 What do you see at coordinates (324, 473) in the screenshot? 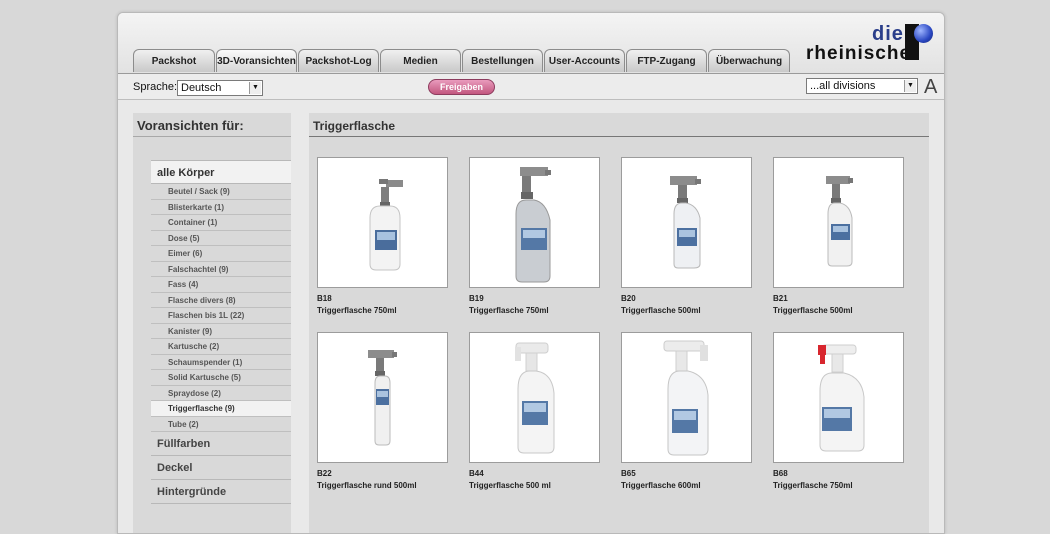
I see `product-code: B22` at bounding box center [324, 473].